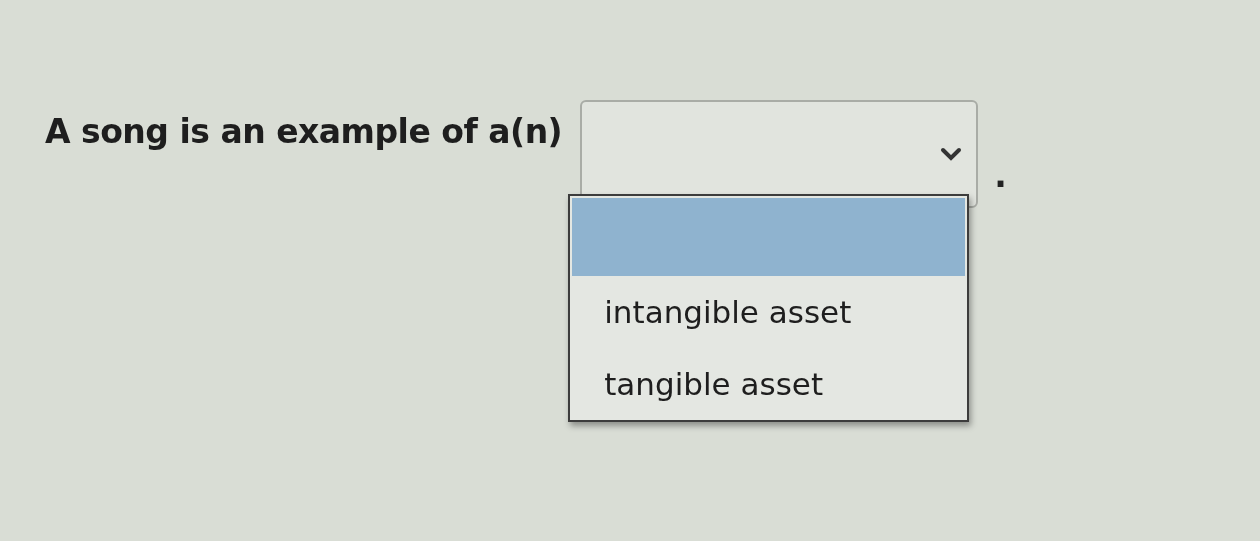  What do you see at coordinates (951, 154) in the screenshot?
I see `chevron-icon` at bounding box center [951, 154].